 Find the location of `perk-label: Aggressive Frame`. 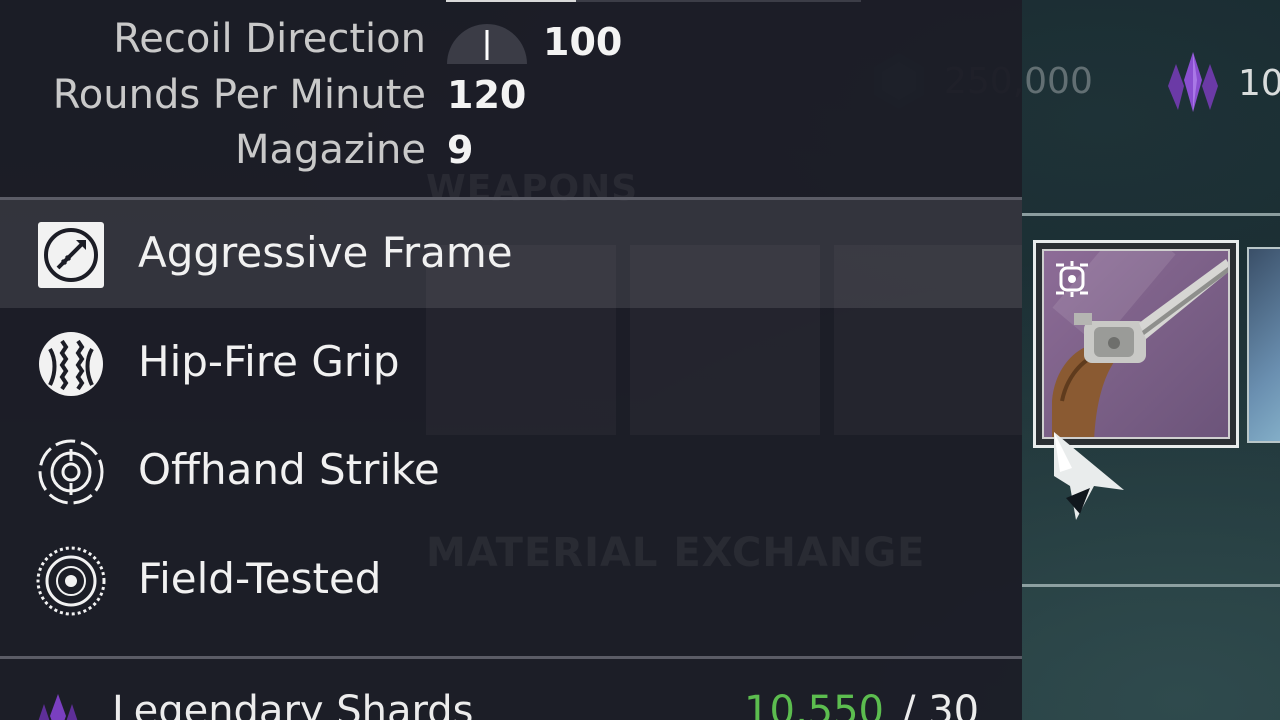

perk-label: Aggressive Frame is located at coordinates (325, 252).